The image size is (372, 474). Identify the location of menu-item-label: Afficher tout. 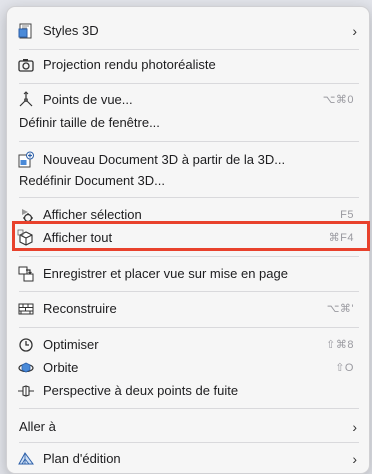
(78, 237).